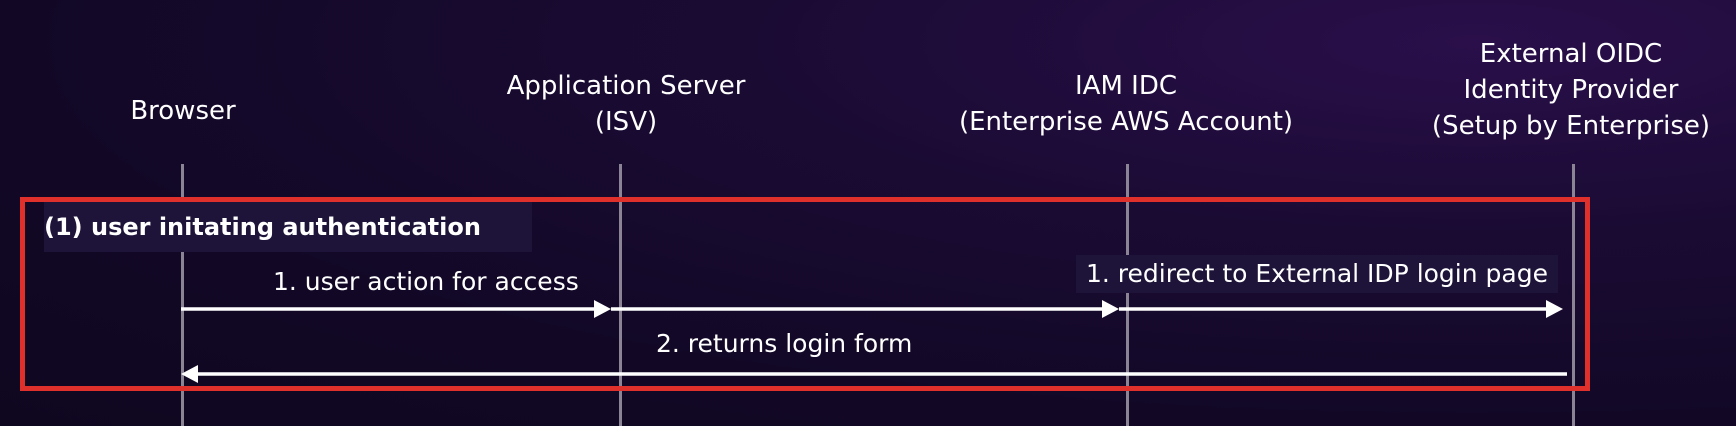 The height and width of the screenshot is (426, 1736). What do you see at coordinates (1341, 309) in the screenshot?
I see `arrow-iam-to-external-idp` at bounding box center [1341, 309].